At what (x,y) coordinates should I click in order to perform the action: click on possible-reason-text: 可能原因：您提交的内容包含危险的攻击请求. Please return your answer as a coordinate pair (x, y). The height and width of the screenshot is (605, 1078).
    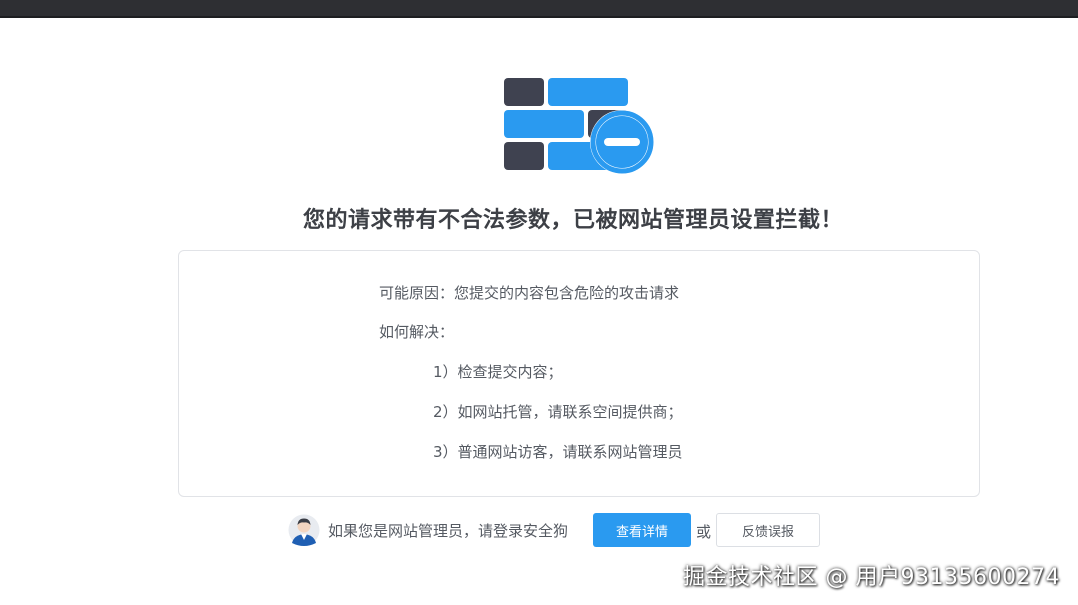
    Looking at the image, I should click on (529, 293).